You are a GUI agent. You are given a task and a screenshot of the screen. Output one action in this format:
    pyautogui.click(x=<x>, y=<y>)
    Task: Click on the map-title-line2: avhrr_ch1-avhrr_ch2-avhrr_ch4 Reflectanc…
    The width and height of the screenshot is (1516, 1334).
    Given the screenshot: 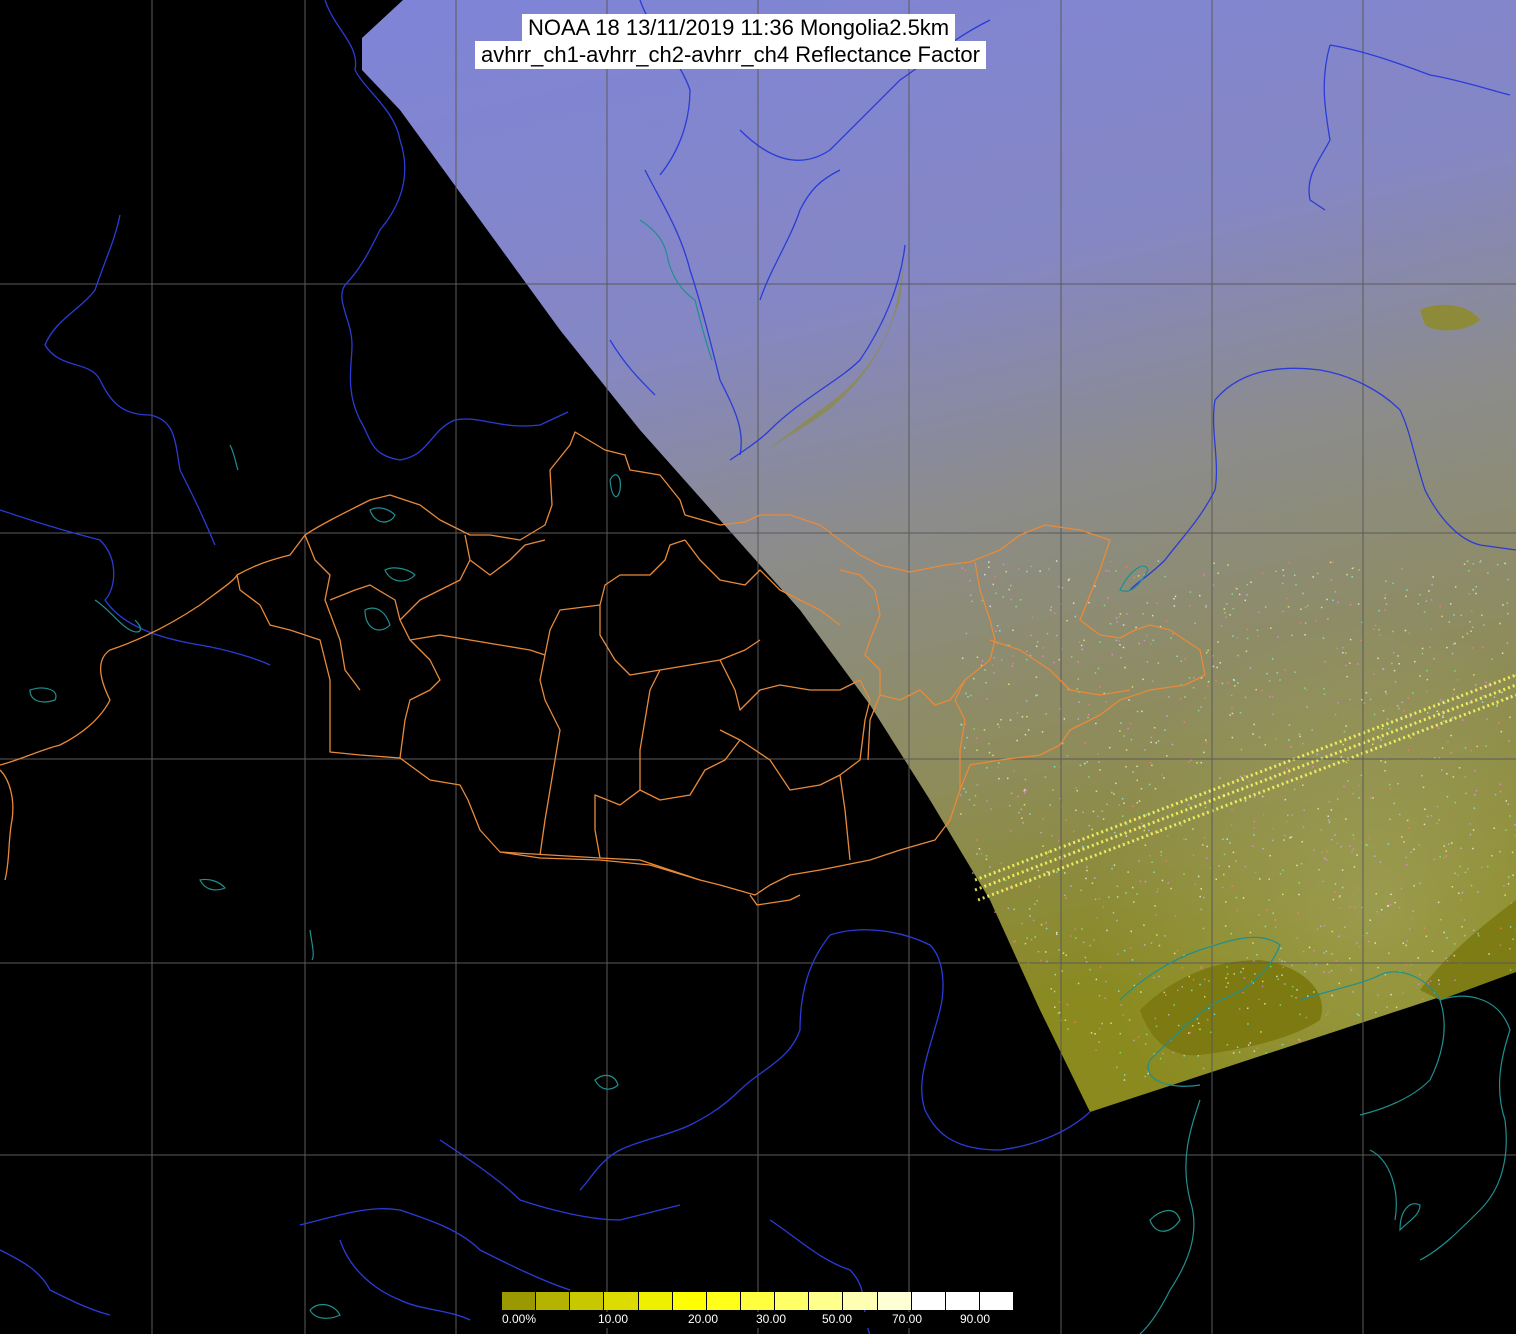 What is the action you would take?
    pyautogui.click(x=730, y=55)
    